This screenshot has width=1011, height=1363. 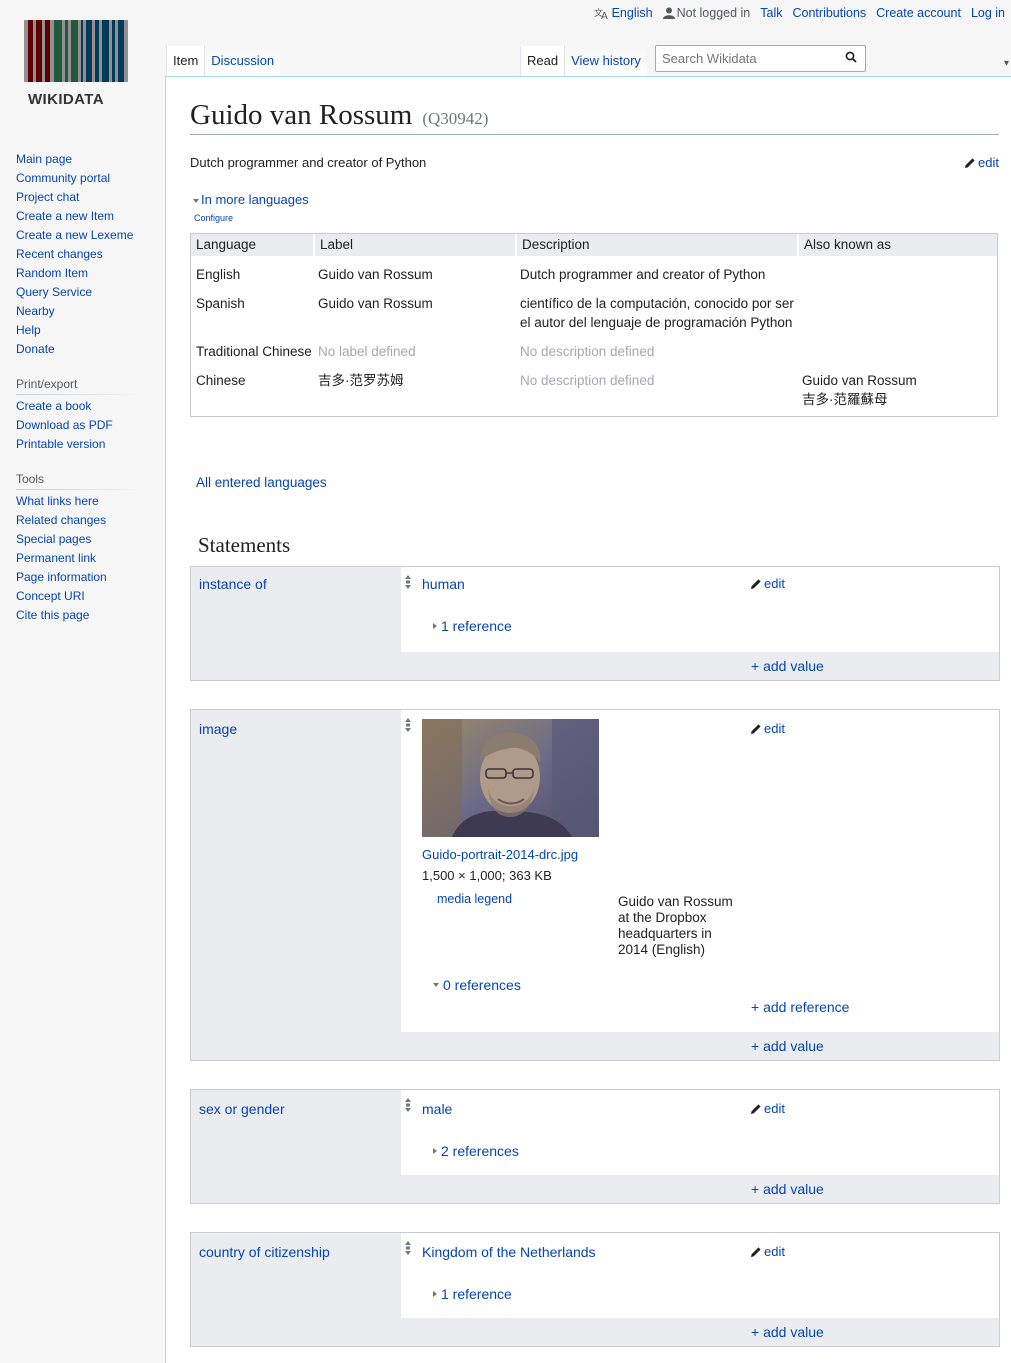 I want to click on talk-link: Talk, so click(x=771, y=13).